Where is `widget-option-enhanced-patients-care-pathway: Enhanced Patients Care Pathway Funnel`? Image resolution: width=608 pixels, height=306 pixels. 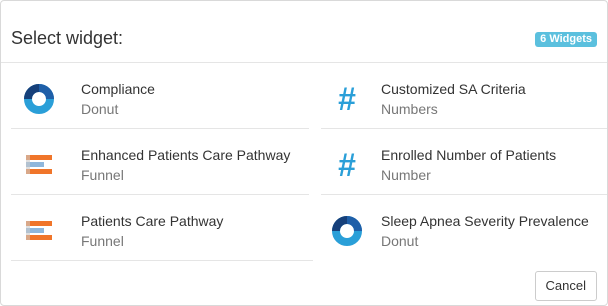
widget-option-enhanced-patients-care-pathway: Enhanced Patients Care Pathway Funnel is located at coordinates (160, 162).